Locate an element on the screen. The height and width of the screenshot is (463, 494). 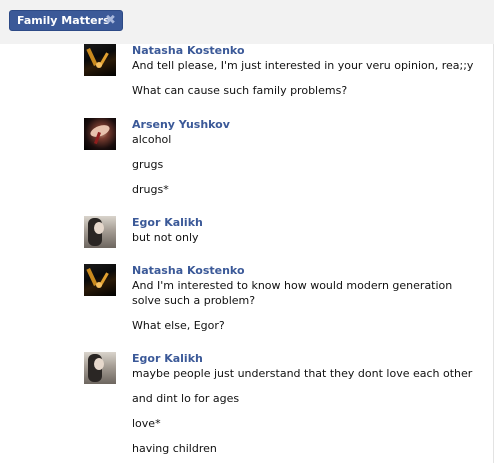
message-author: Arseny Yushkov is located at coordinates (308, 125).